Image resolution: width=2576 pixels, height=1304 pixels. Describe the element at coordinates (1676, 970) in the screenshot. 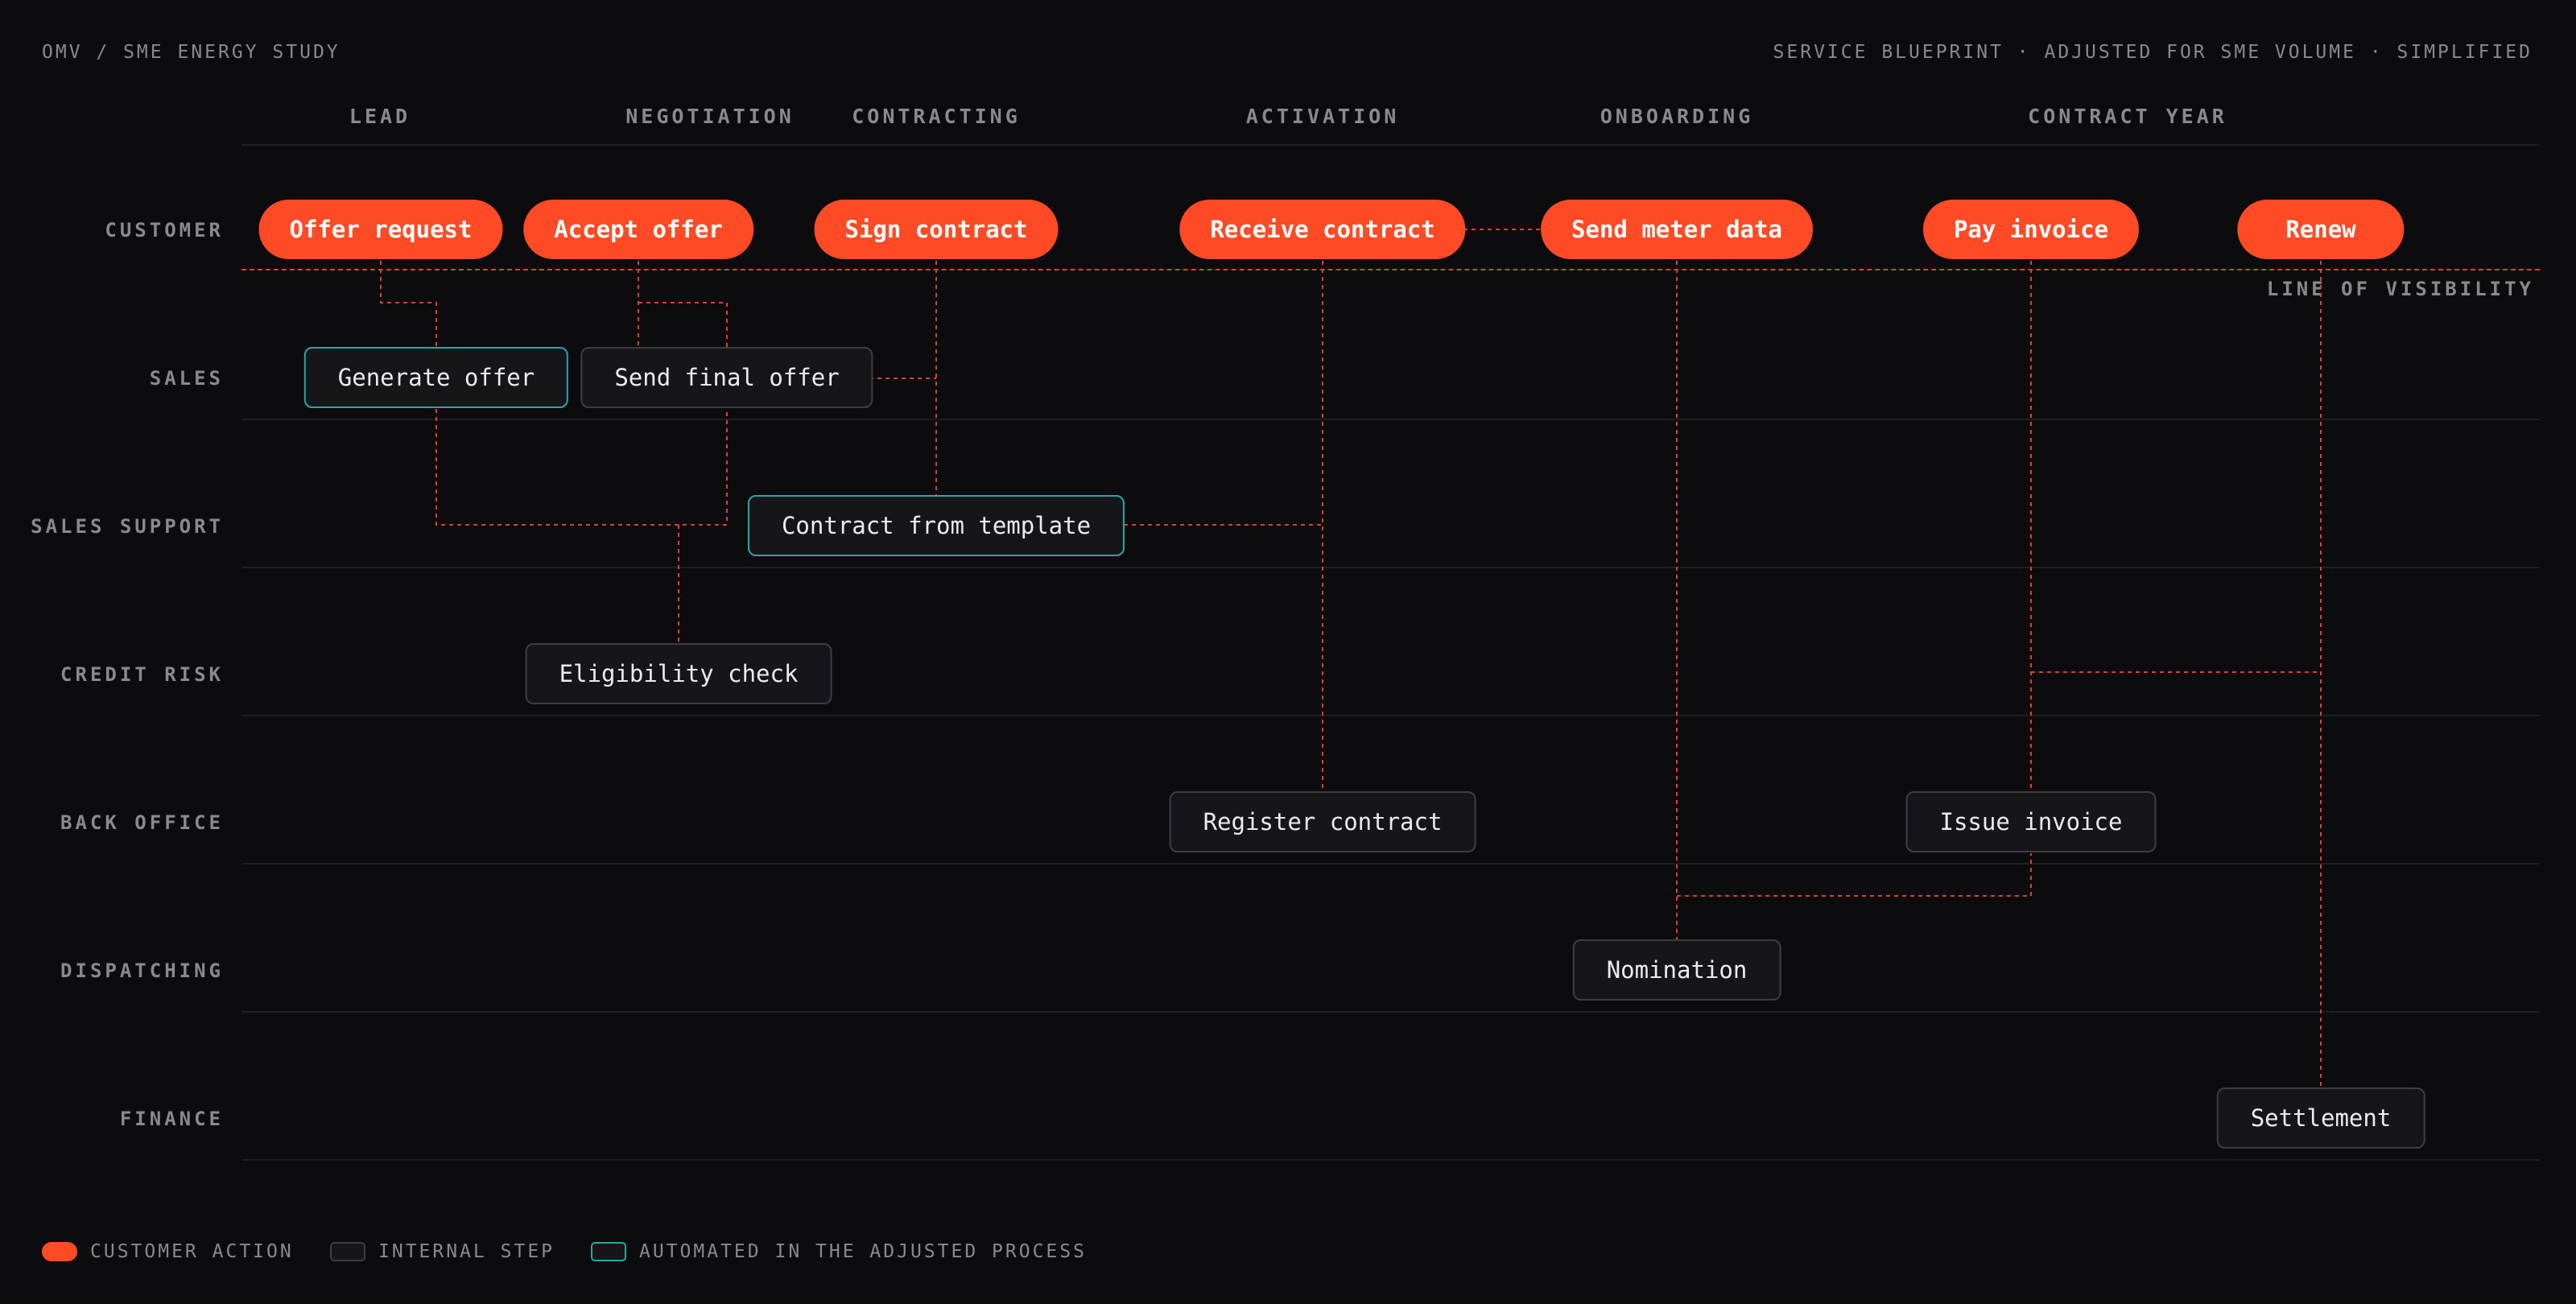

I see `step-nomination: Nomination` at that location.